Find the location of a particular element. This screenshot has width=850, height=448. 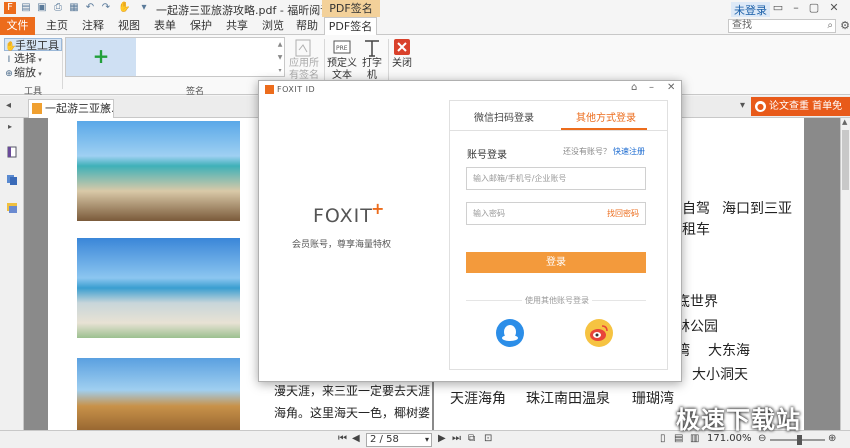

vertical-scrollbar: ▲ is located at coordinates (845, 274).